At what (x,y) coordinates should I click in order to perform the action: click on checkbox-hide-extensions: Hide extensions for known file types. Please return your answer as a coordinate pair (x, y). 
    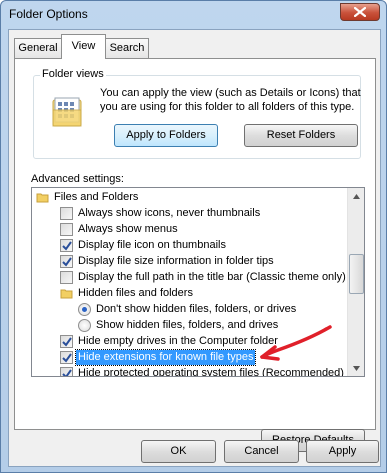
    Looking at the image, I should click on (205, 357).